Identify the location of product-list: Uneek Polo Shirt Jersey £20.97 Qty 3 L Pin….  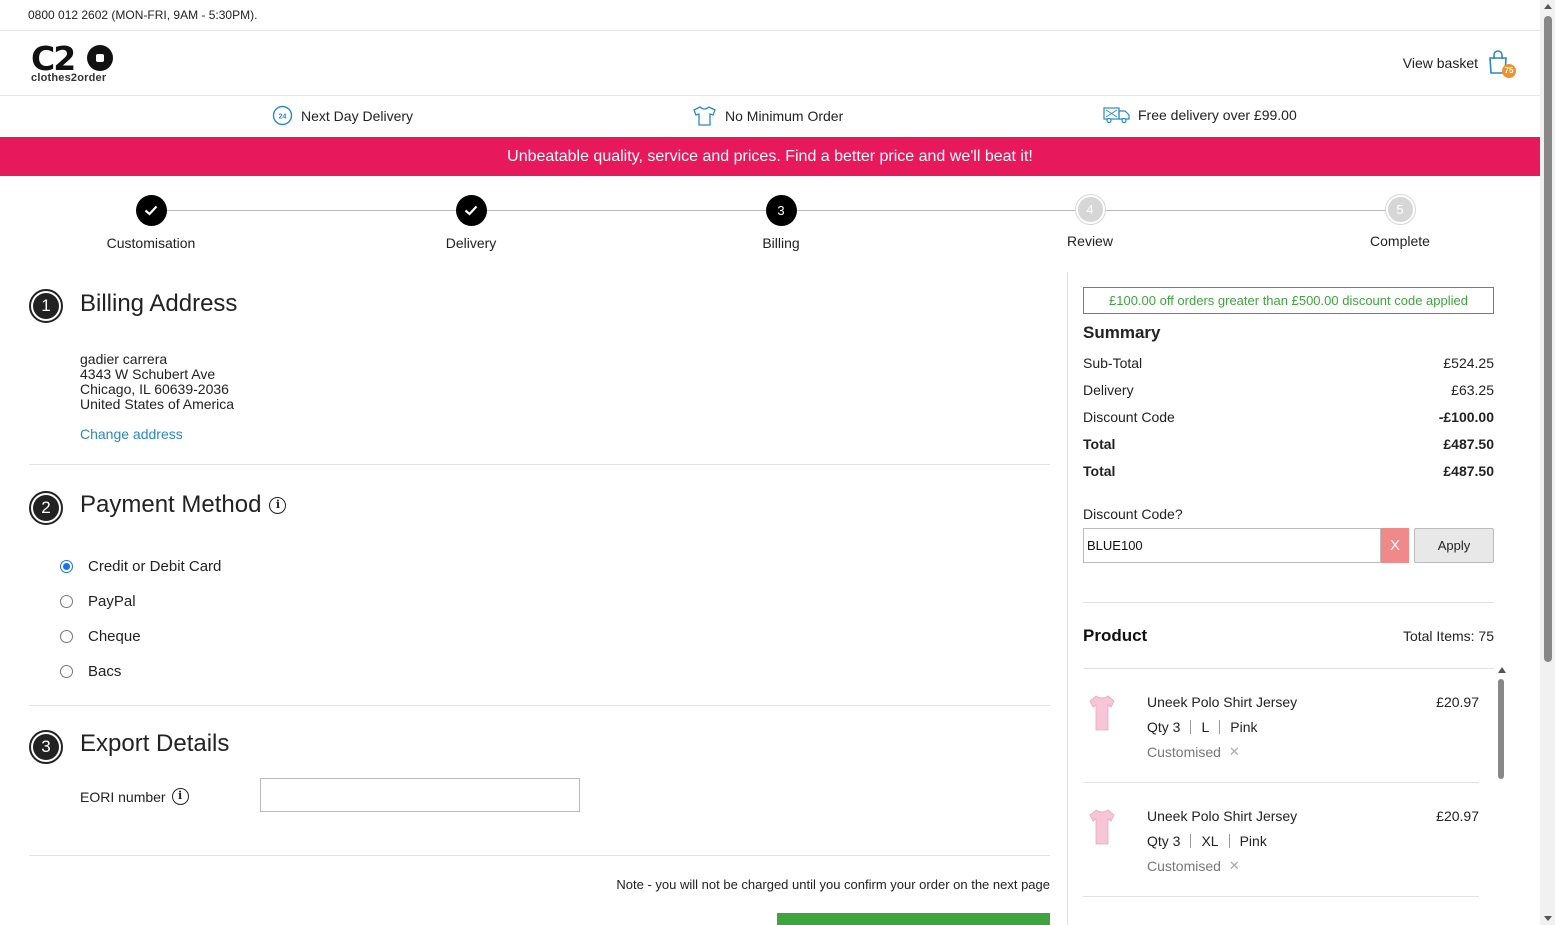
(1294, 796).